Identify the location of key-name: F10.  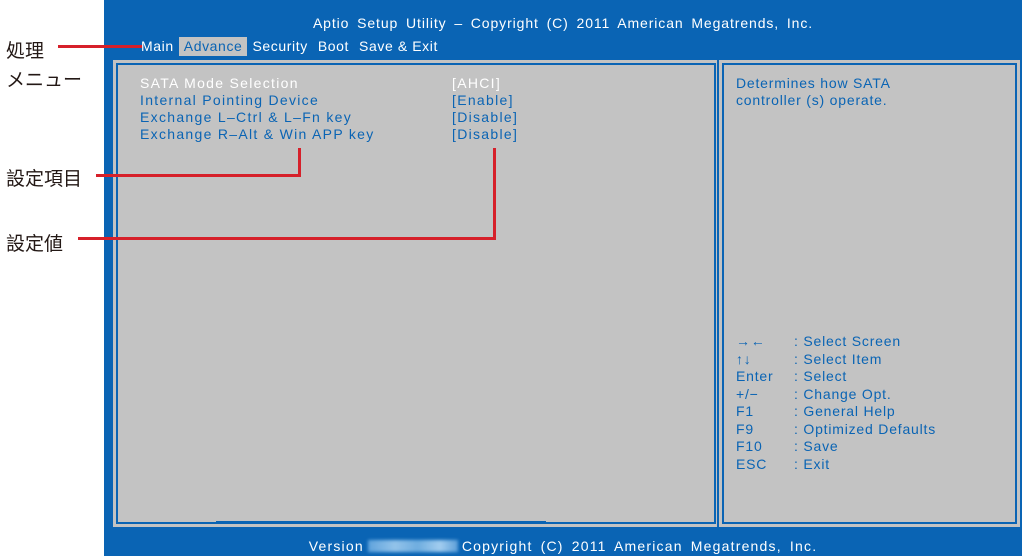
(749, 446).